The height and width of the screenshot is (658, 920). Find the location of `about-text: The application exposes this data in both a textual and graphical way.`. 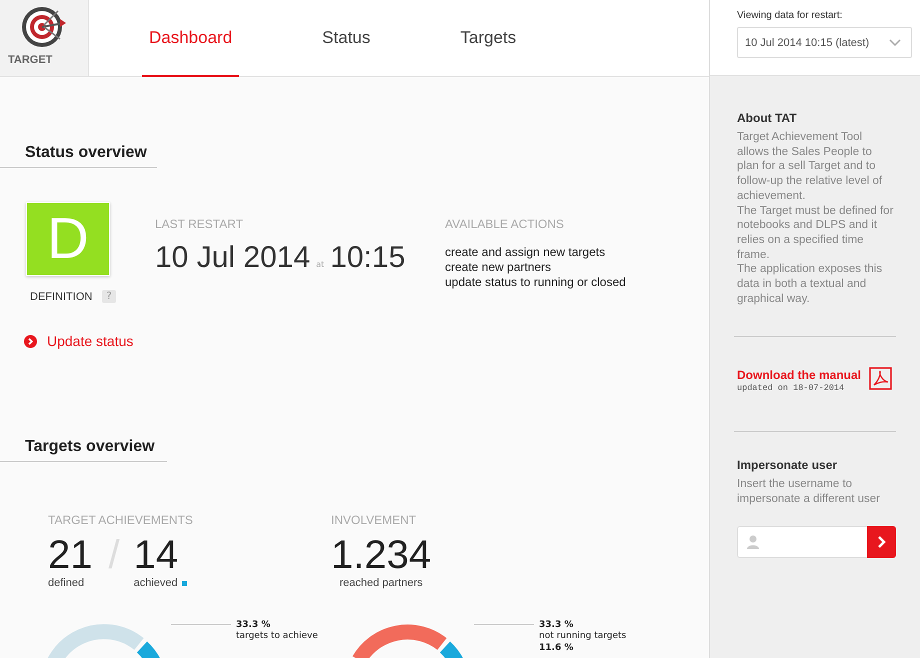

about-text: The application exposes this data in both a textual and graphical way. is located at coordinates (810, 284).